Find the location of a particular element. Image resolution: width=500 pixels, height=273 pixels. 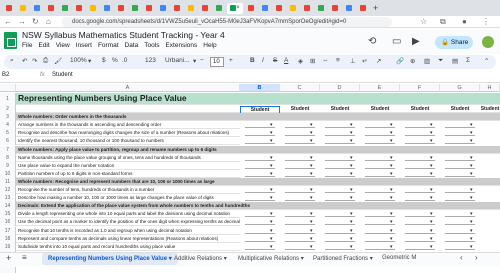

extensions-icon: ⧉ is located at coordinates (443, 22).